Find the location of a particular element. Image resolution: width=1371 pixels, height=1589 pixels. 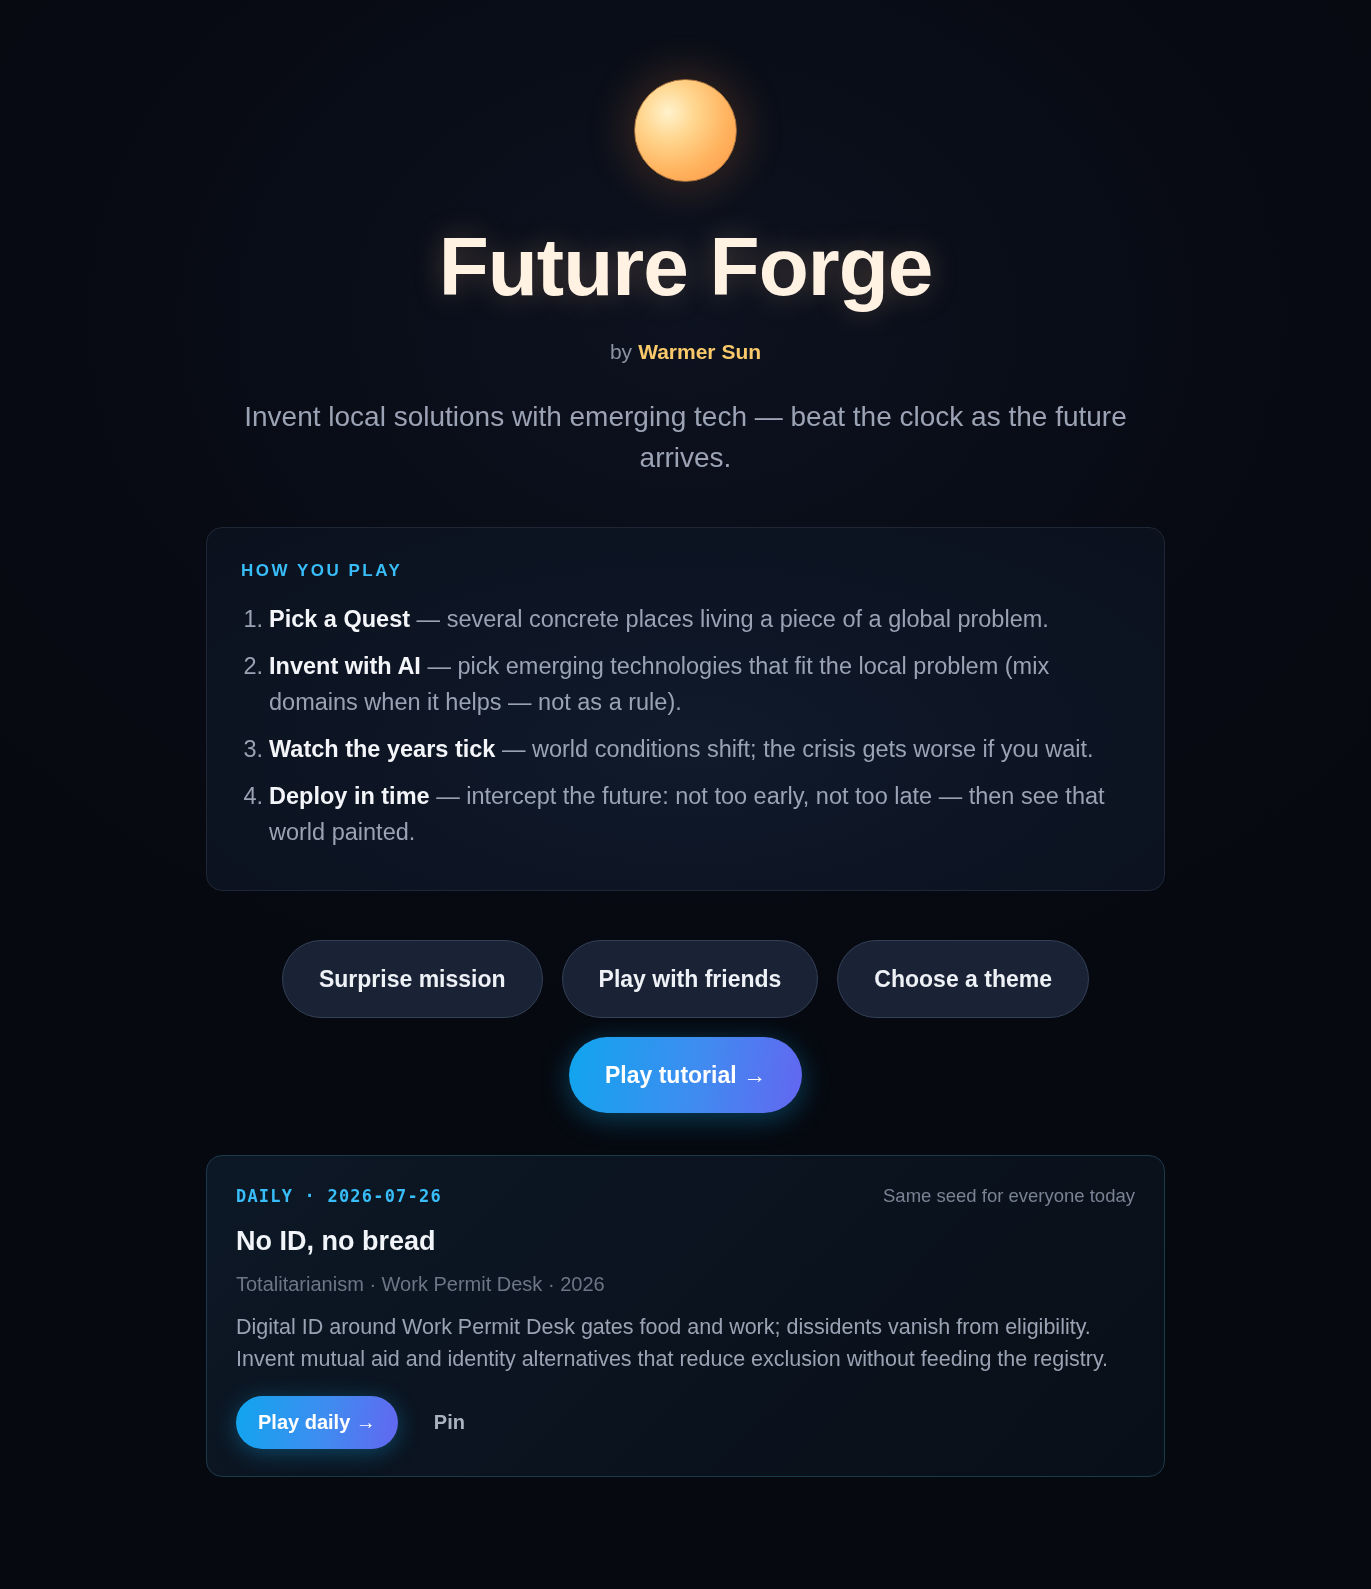

step-text: Pick a Quest — several concrete places living a piece of a global problem. is located at coordinates (659, 619).